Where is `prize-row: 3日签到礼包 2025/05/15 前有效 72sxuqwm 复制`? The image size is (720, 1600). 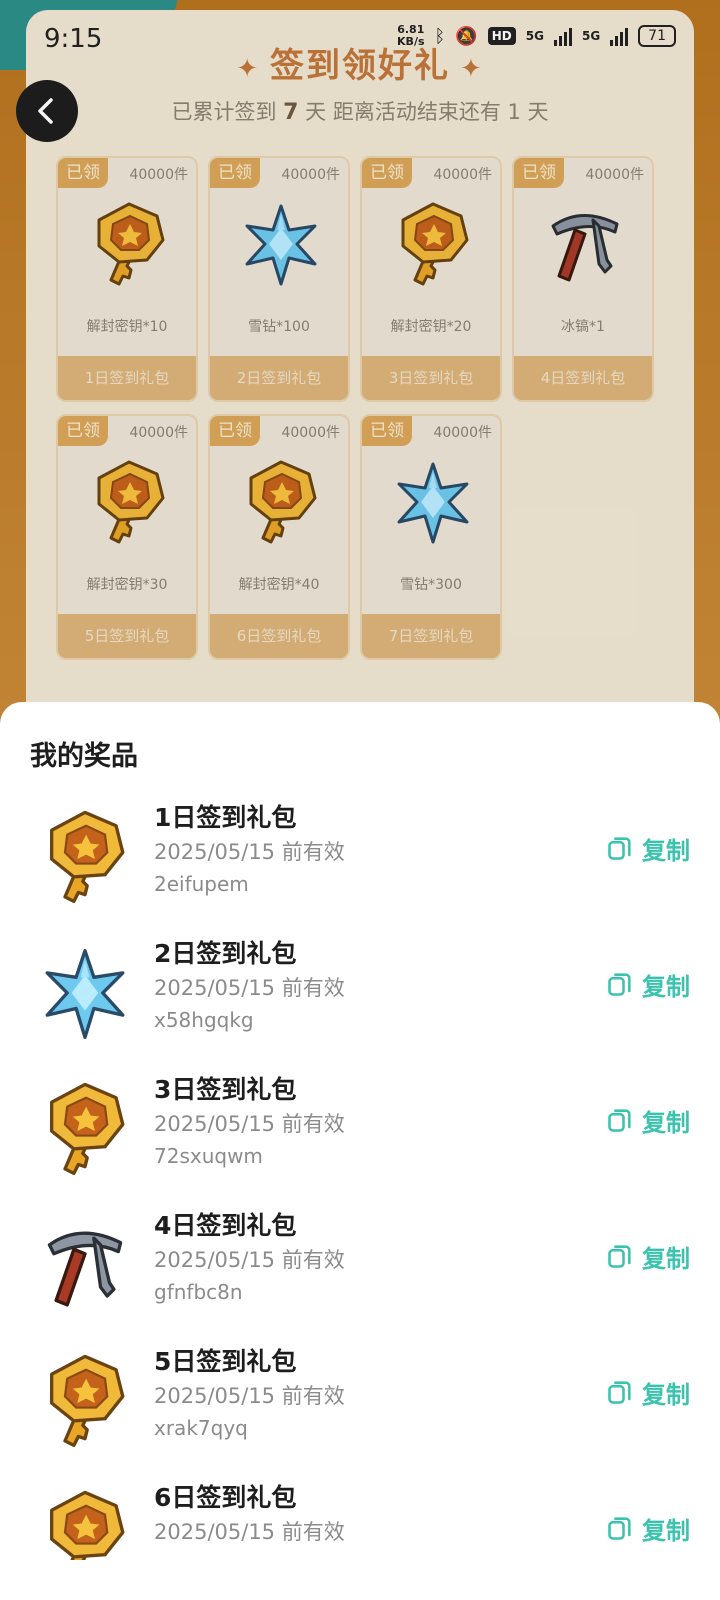
prize-row: 3日签到礼包 2025/05/15 前有效 72sxuqwm 复制 is located at coordinates (360, 1139).